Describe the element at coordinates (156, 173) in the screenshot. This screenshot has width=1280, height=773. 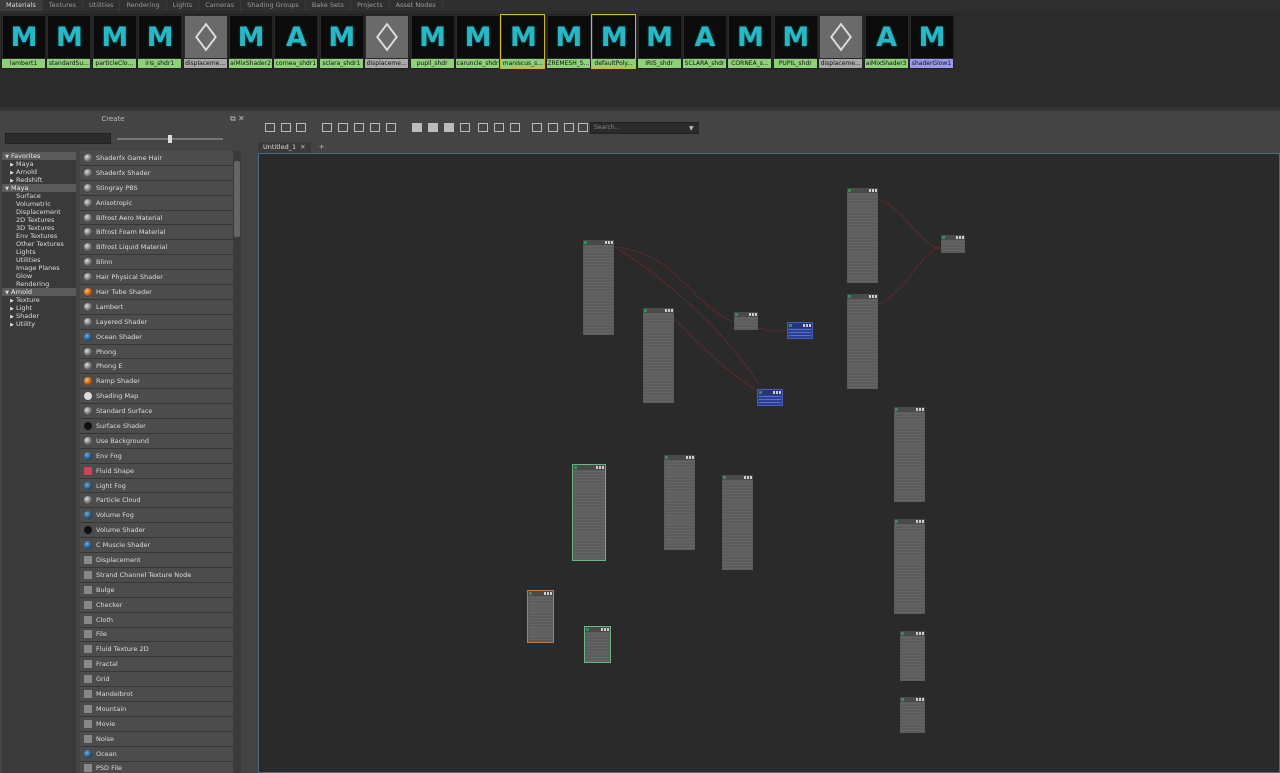
I see `node-list-item: Shaderfx Shader` at that location.